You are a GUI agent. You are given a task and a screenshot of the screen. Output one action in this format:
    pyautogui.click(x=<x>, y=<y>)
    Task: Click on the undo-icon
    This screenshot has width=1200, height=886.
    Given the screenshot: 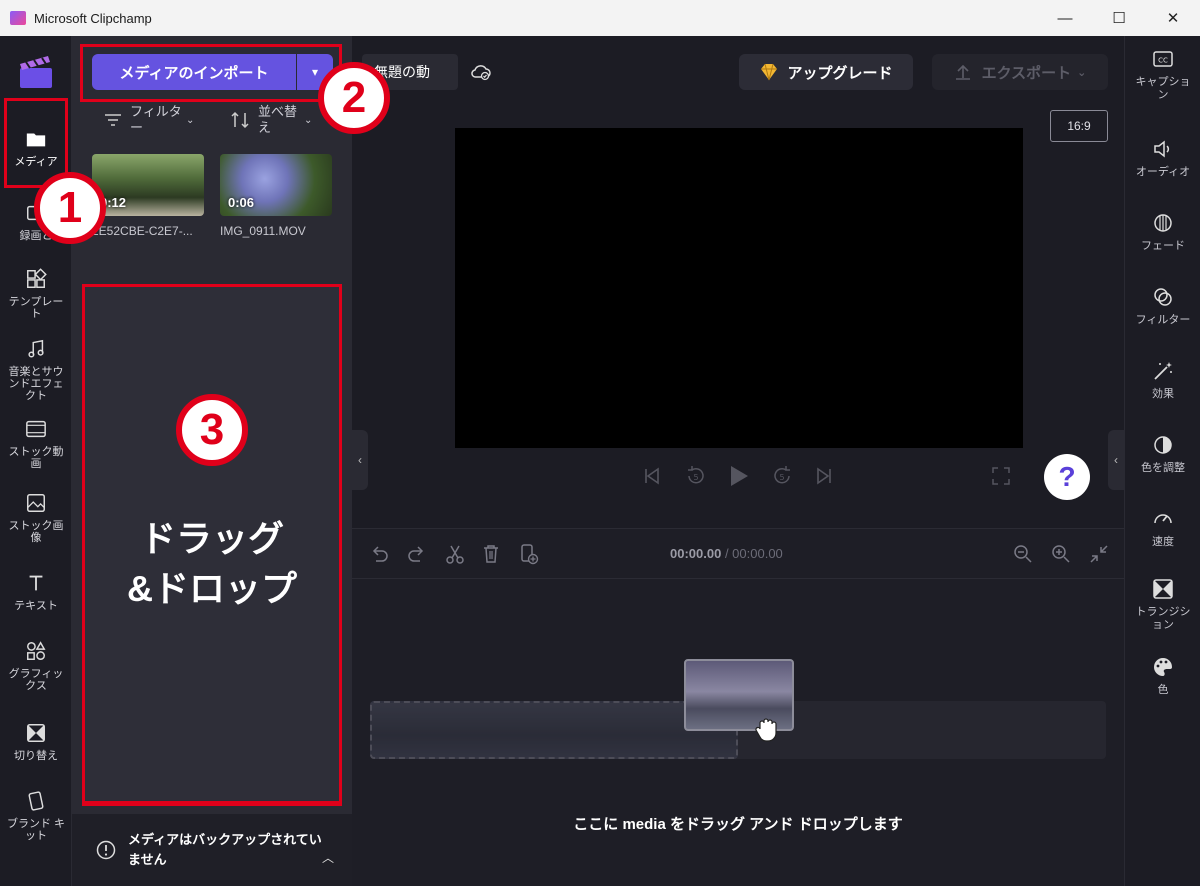 What is the action you would take?
    pyautogui.click(x=379, y=554)
    